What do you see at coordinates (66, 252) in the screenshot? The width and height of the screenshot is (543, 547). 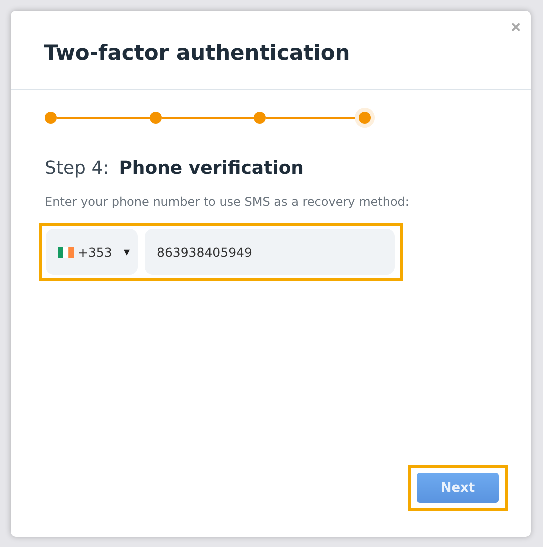 I see `flag-icon` at bounding box center [66, 252].